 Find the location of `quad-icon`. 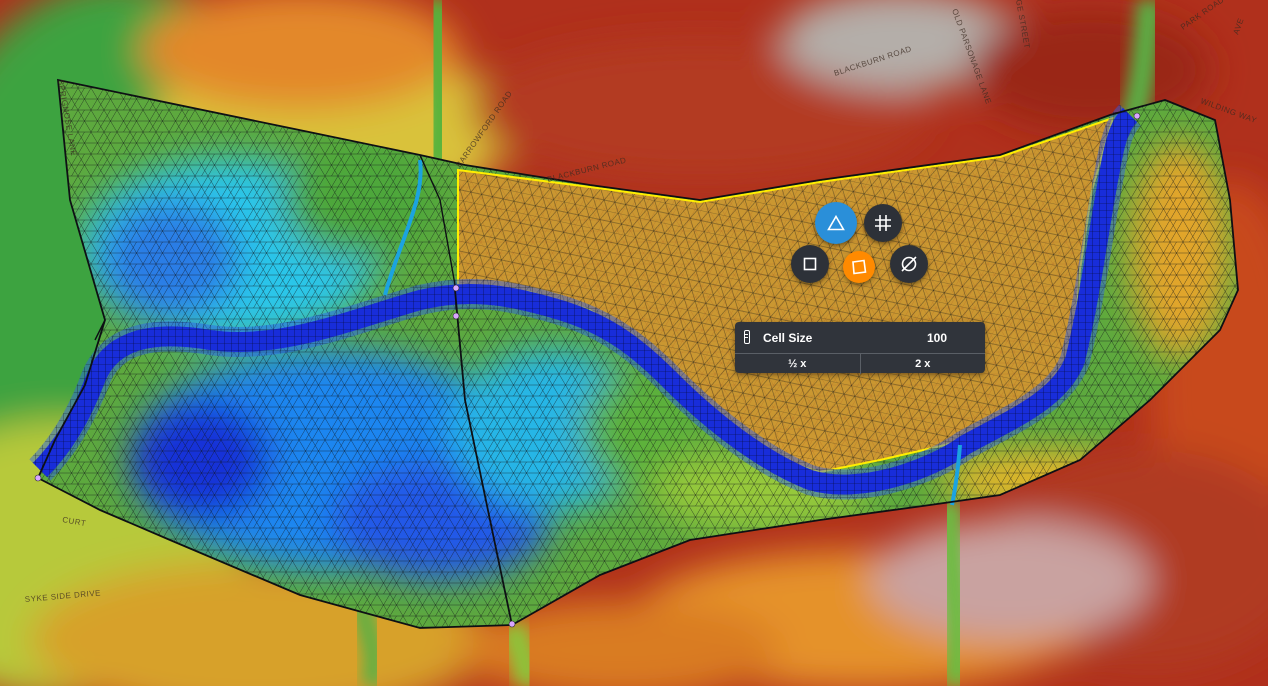

quad-icon is located at coordinates (859, 267).